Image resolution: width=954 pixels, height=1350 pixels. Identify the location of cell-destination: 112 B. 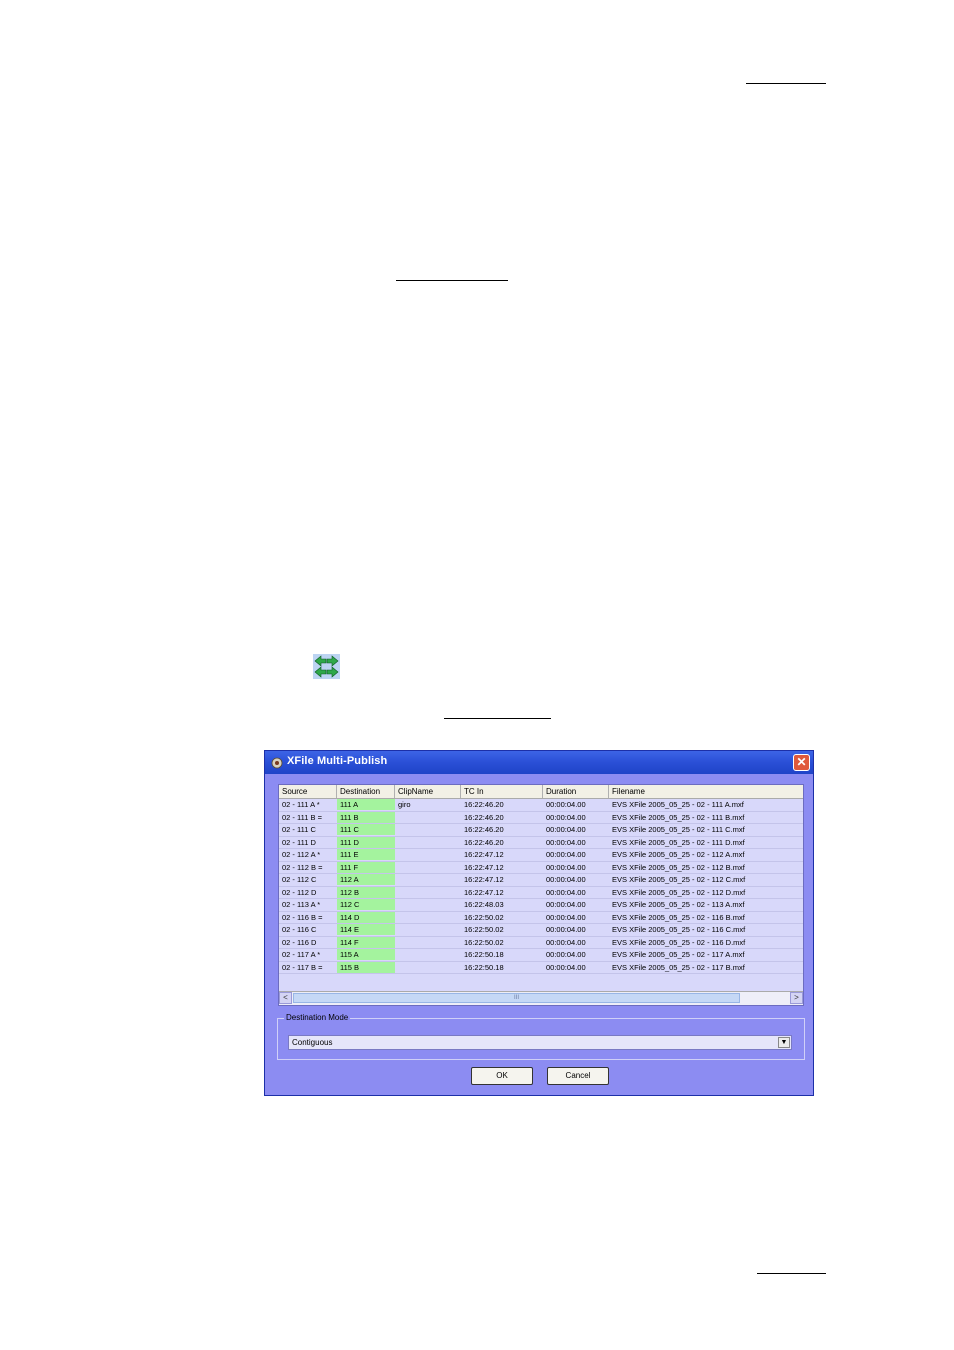
(366, 892).